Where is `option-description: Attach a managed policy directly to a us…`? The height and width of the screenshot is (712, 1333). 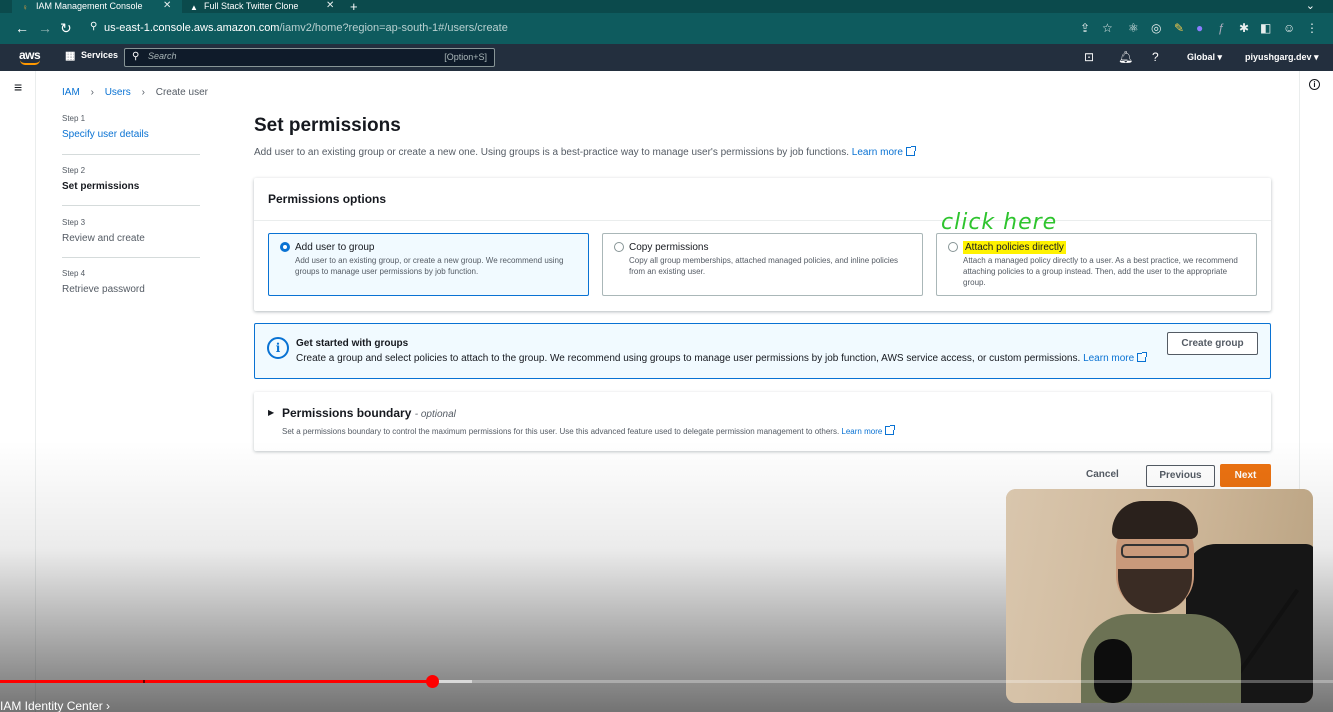
option-description: Attach a managed policy directly to a us… is located at coordinates (1100, 271).